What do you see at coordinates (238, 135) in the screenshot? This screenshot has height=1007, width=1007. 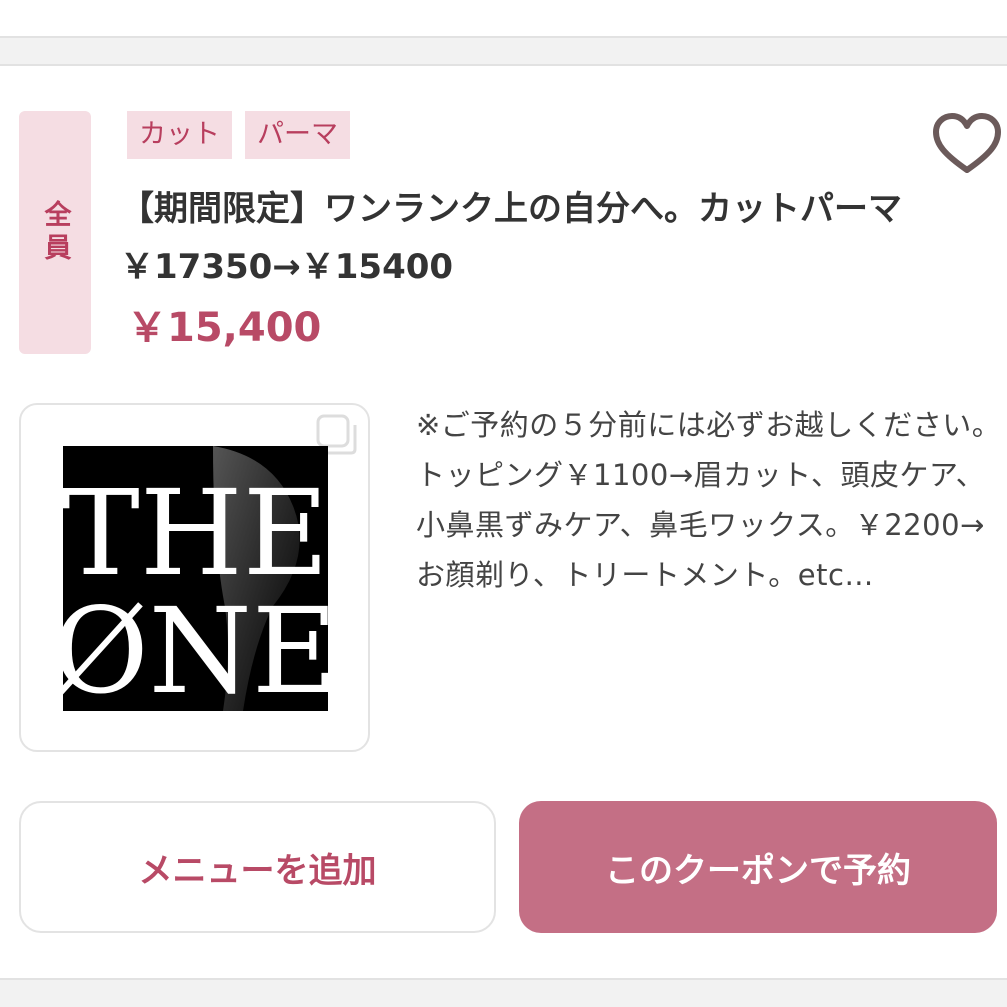 I see `tag-list: カット パーマ` at bounding box center [238, 135].